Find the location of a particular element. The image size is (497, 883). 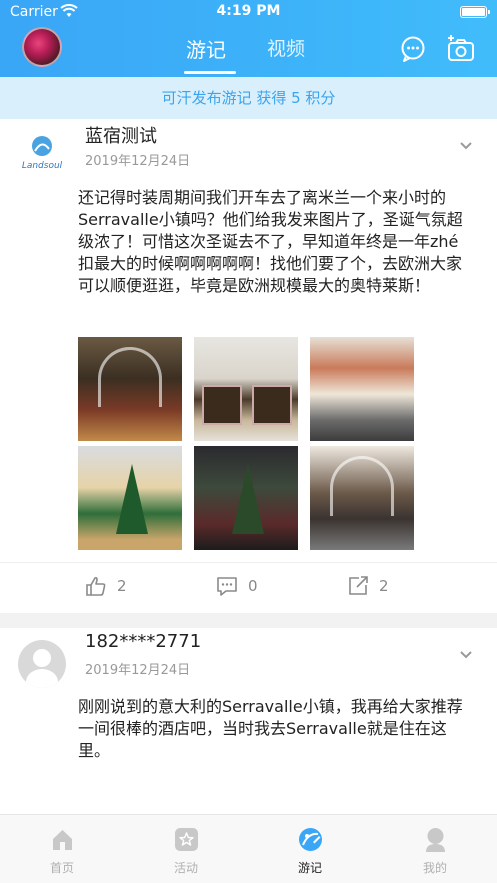

home-icon is located at coordinates (62, 840).